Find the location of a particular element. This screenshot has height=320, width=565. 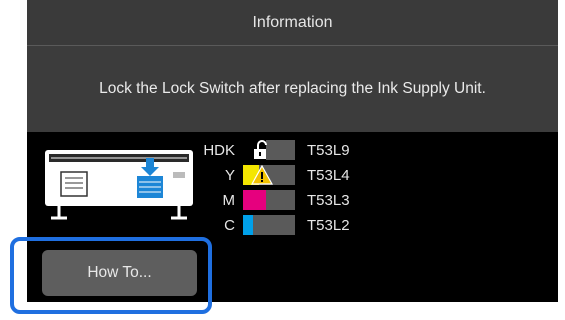

printer-illustration is located at coordinates (119, 185).